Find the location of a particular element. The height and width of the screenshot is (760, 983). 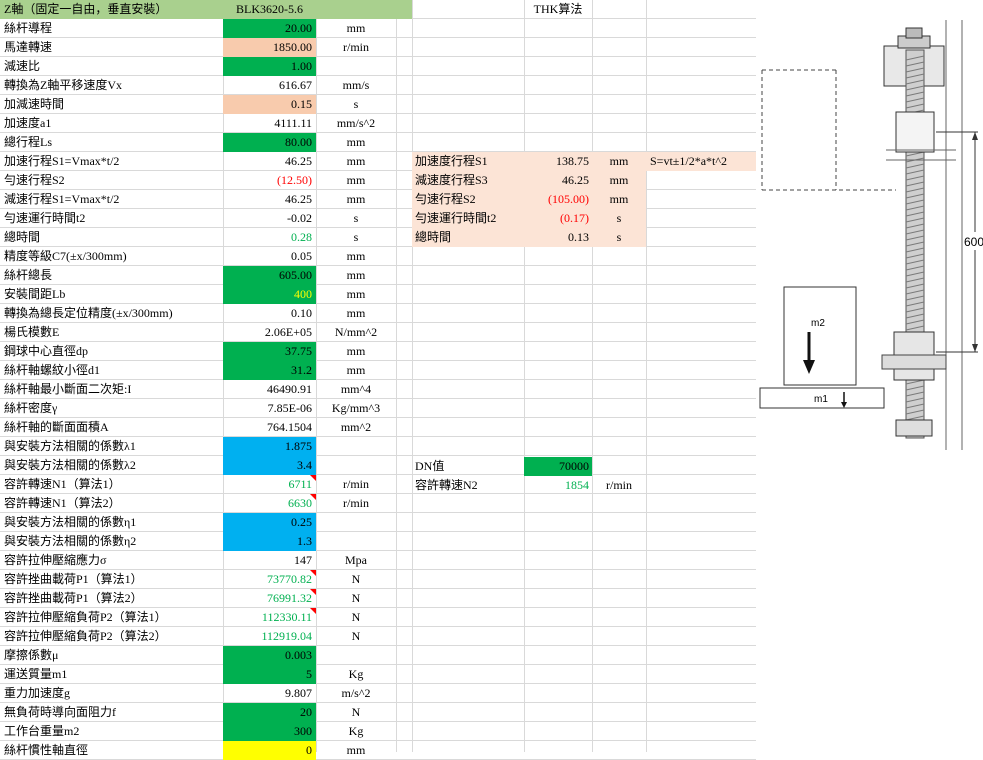

row-24-label: 與安裝方法相關的係數λ2 is located at coordinates (111, 465).